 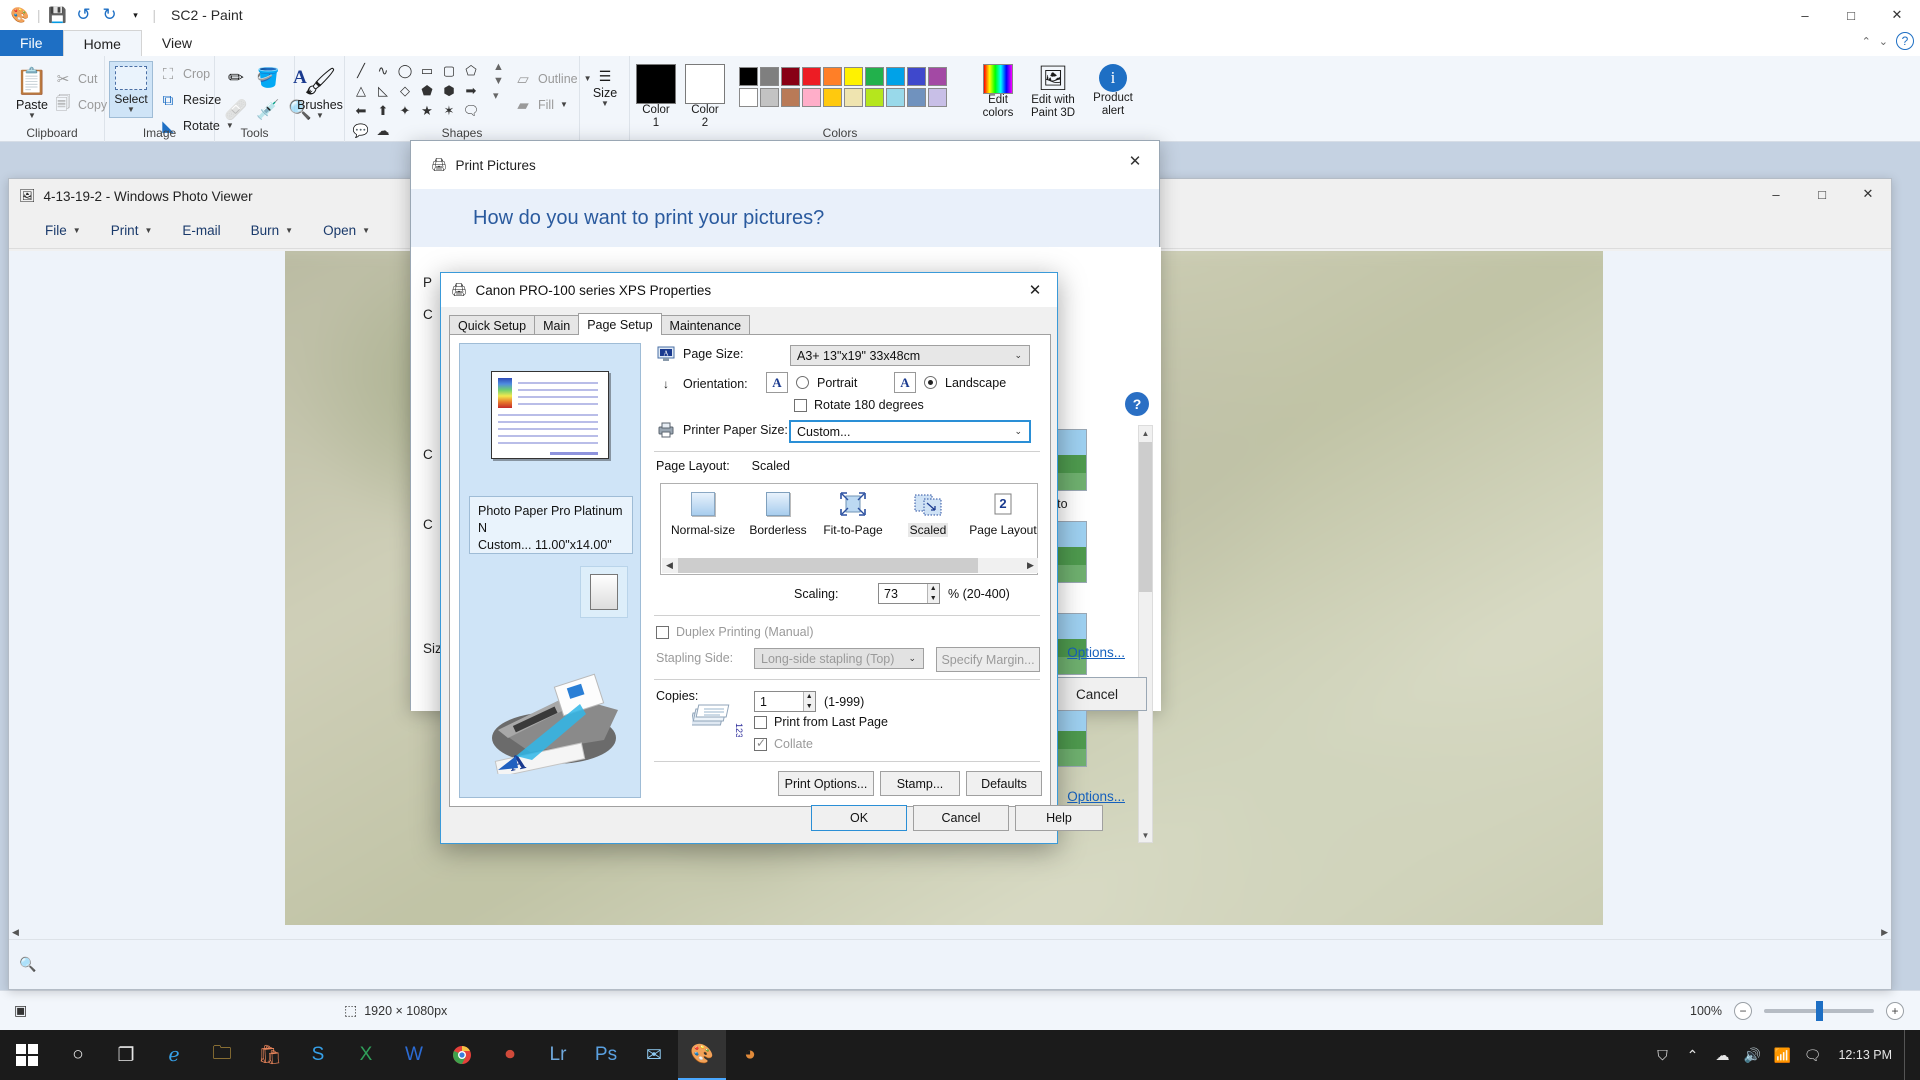 I want to click on shapes-expand-icon: ▾, so click(x=498, y=95).